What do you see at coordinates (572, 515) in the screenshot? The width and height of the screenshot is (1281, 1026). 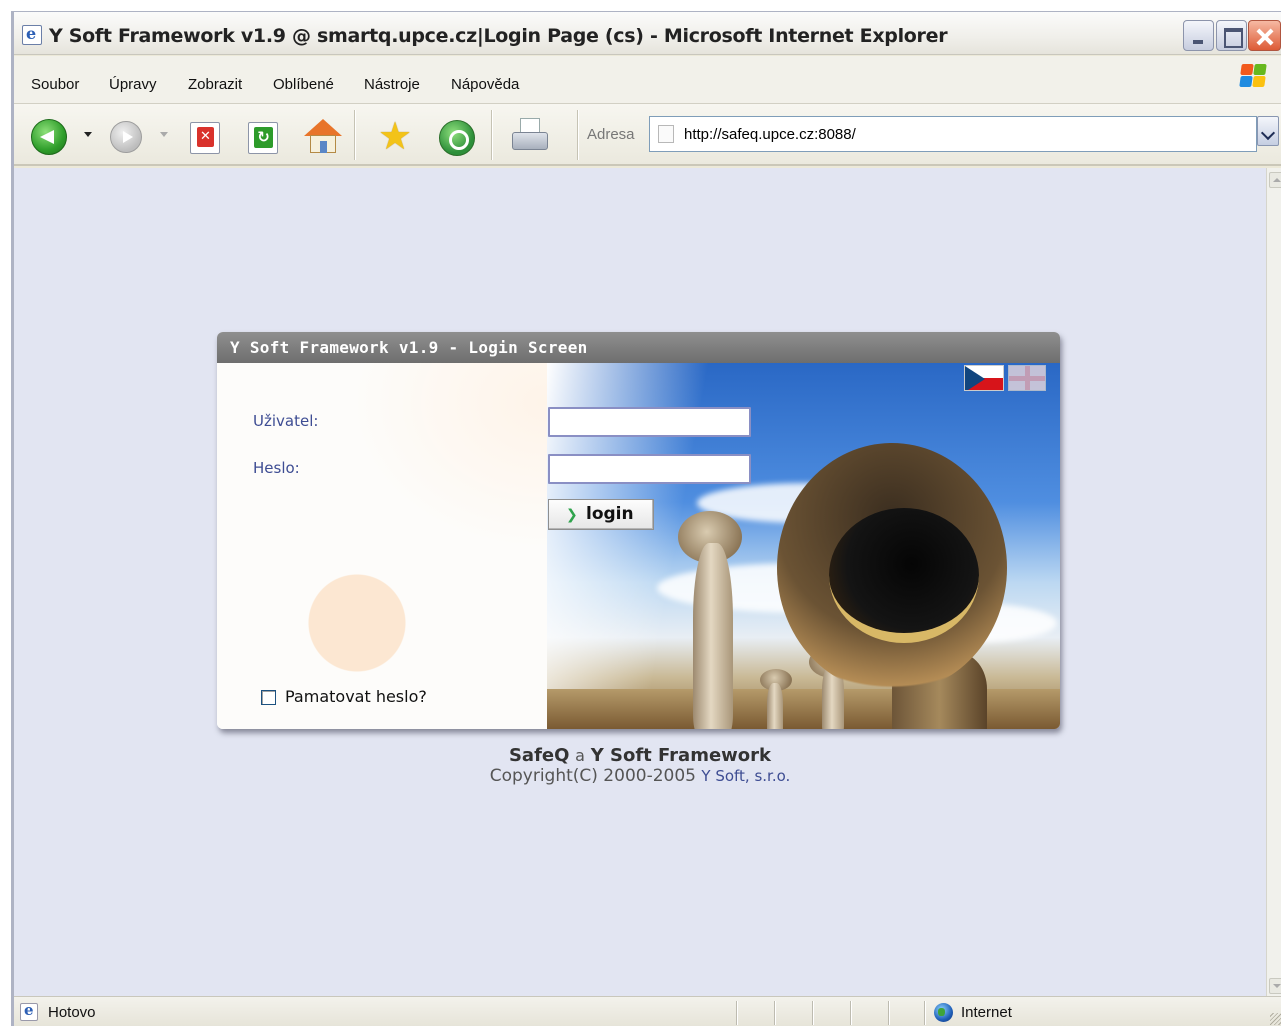 I see `chevron-right-icon: ❯` at bounding box center [572, 515].